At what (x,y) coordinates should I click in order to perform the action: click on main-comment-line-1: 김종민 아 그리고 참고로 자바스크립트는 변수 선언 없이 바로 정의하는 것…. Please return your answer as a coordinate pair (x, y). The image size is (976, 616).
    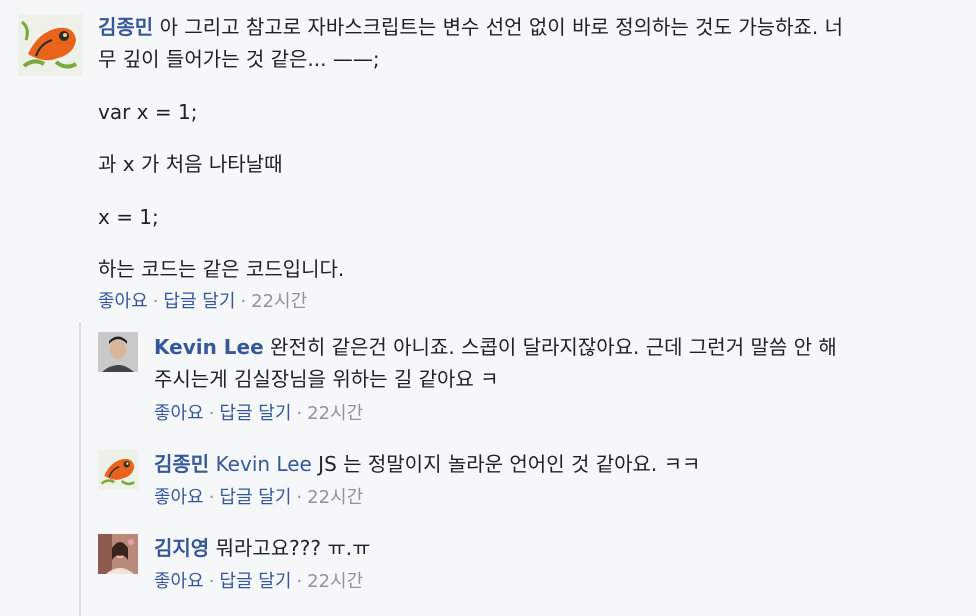
    Looking at the image, I should click on (528, 27).